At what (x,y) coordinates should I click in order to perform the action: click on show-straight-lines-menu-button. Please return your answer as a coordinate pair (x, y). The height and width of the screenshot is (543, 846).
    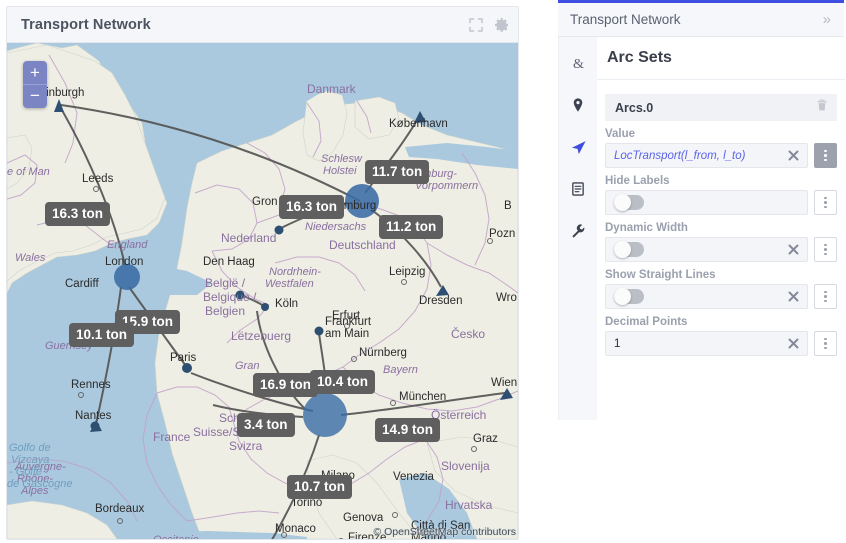
    Looking at the image, I should click on (825, 296).